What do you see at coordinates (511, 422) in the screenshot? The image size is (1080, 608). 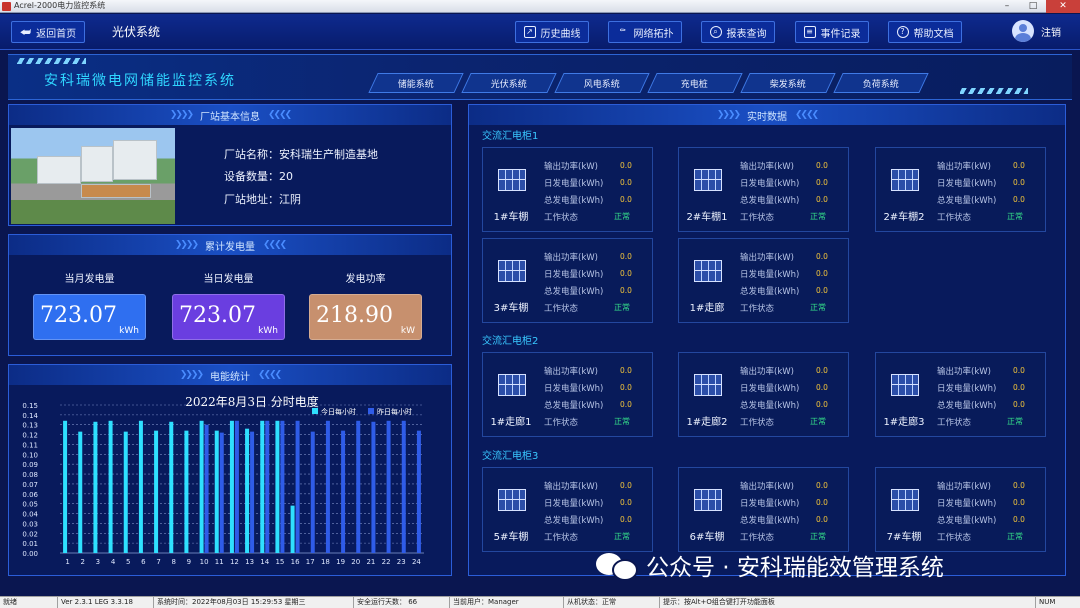 I see `device-name: 1#走廊1` at bounding box center [511, 422].